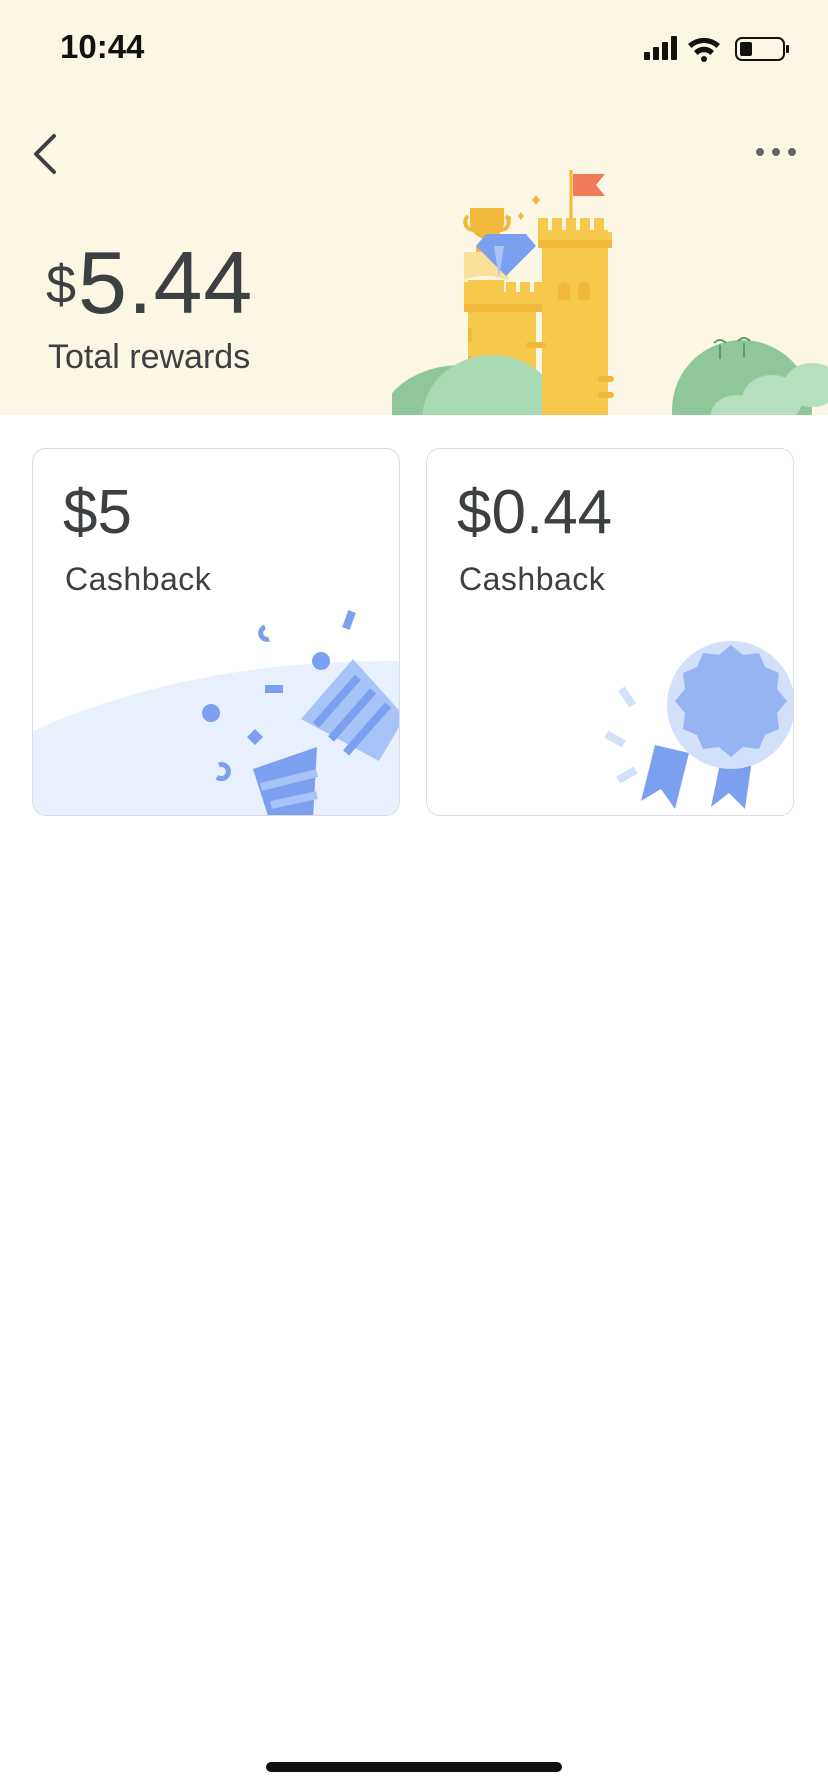 The height and width of the screenshot is (1792, 828). Describe the element at coordinates (216, 632) in the screenshot. I see `cashback-card-1: $5 Cashback` at that location.